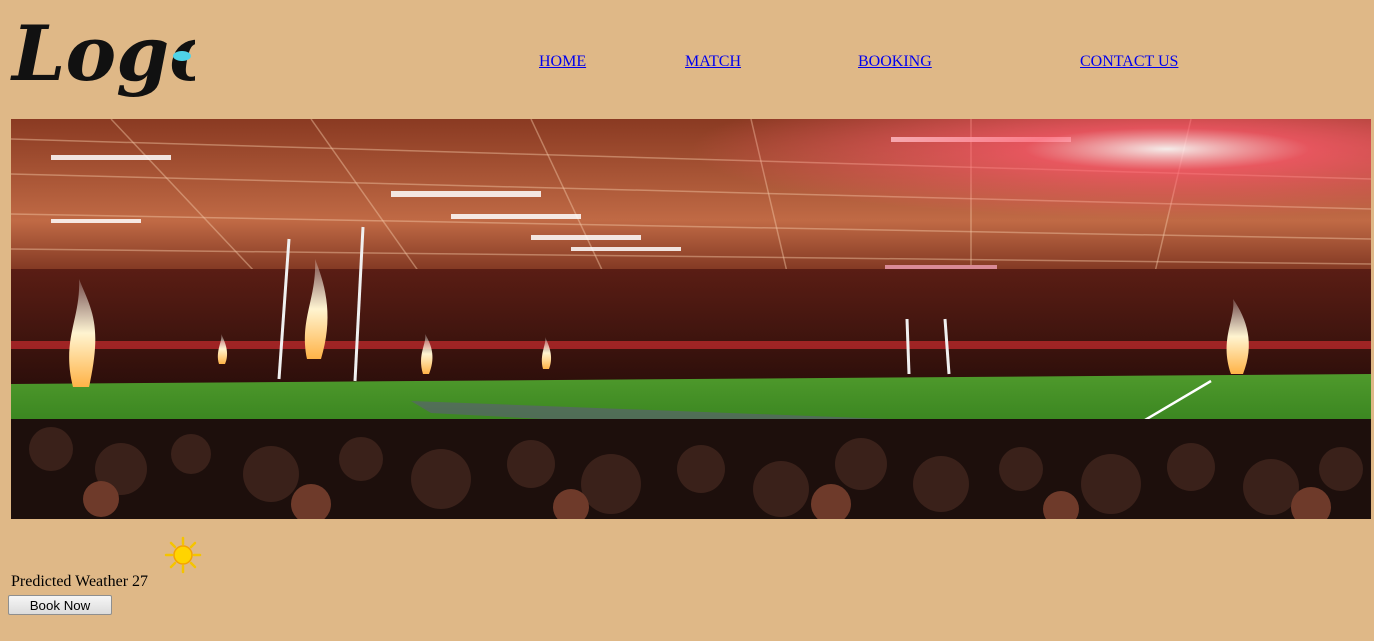 The height and width of the screenshot is (641, 1374). I want to click on sun-icon, so click(183, 555).